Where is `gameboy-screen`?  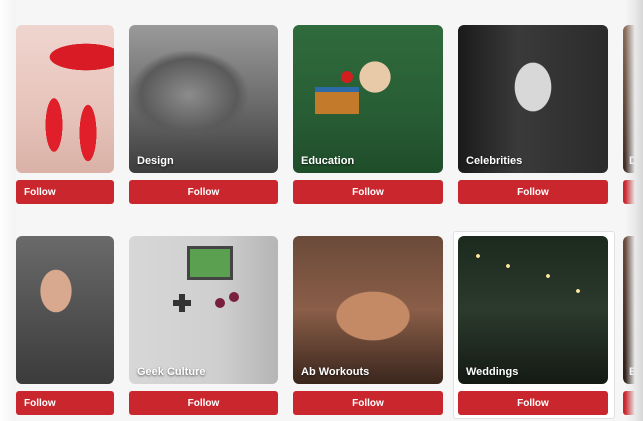 gameboy-screen is located at coordinates (210, 263).